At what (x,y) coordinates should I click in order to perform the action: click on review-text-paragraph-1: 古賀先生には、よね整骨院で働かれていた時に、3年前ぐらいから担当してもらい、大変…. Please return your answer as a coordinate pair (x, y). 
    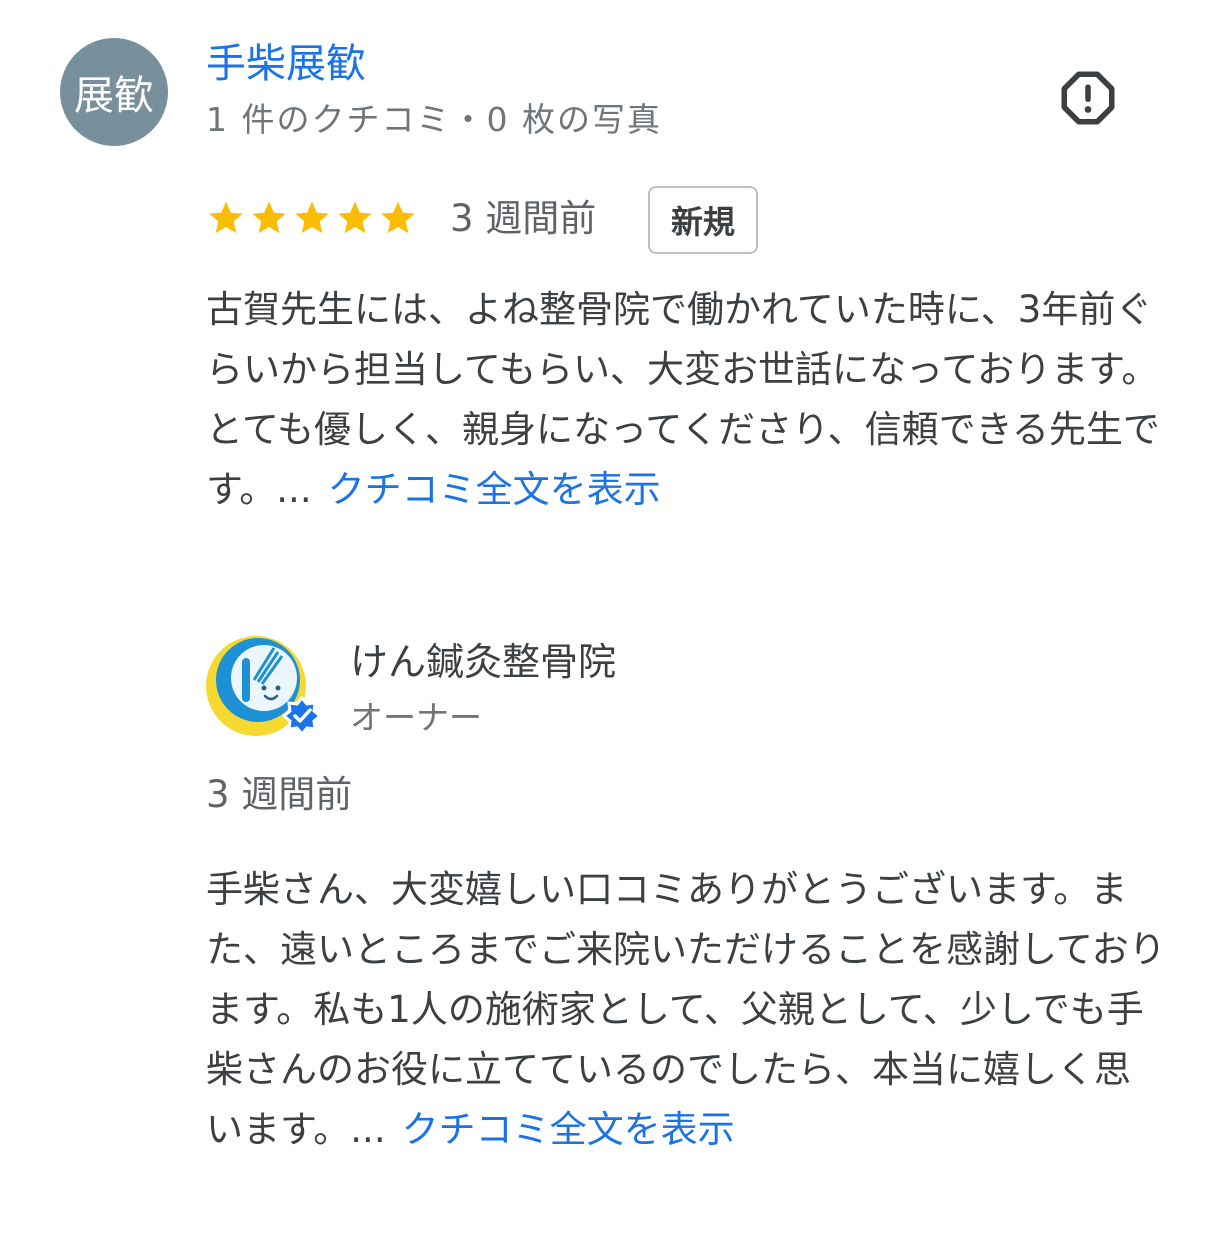
    Looking at the image, I should click on (682, 339).